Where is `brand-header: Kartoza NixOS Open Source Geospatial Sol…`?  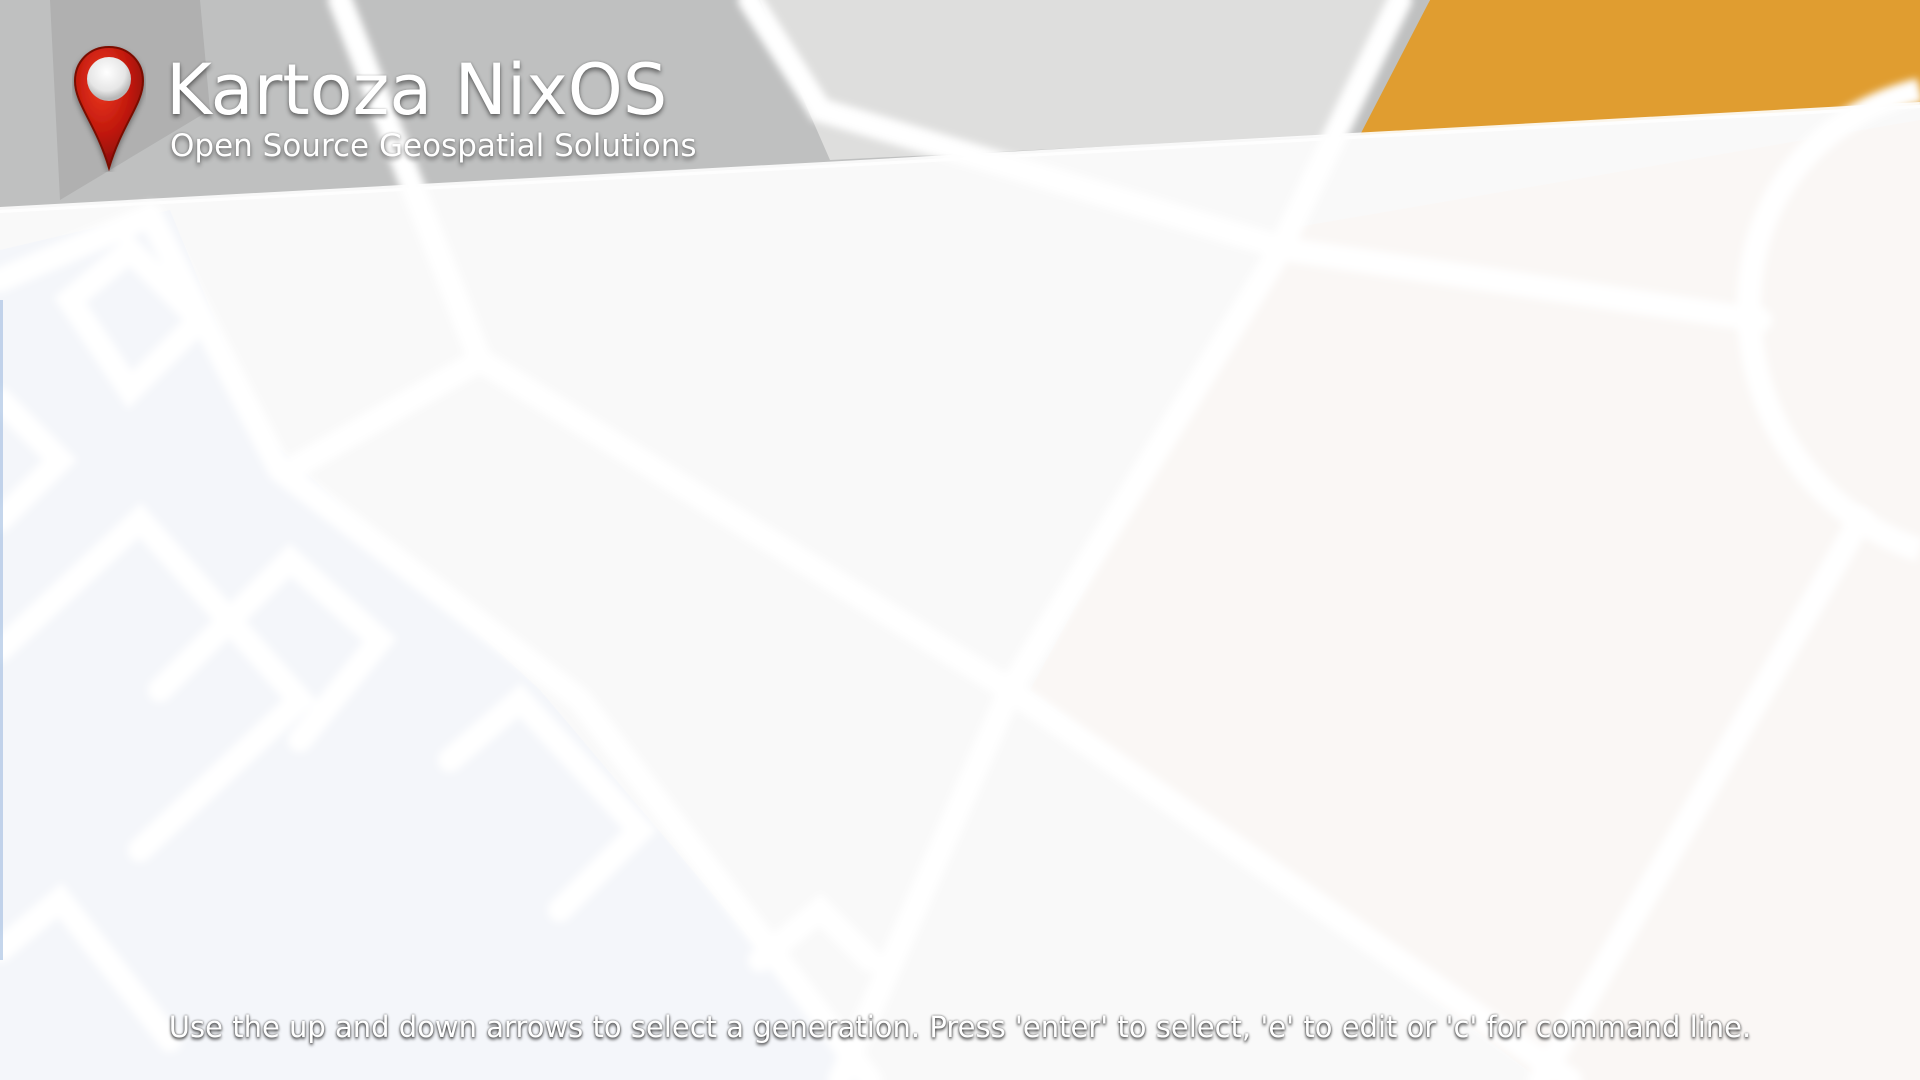
brand-header: Kartoza NixOS Open Source Geospatial Sol… is located at coordinates (431, 105).